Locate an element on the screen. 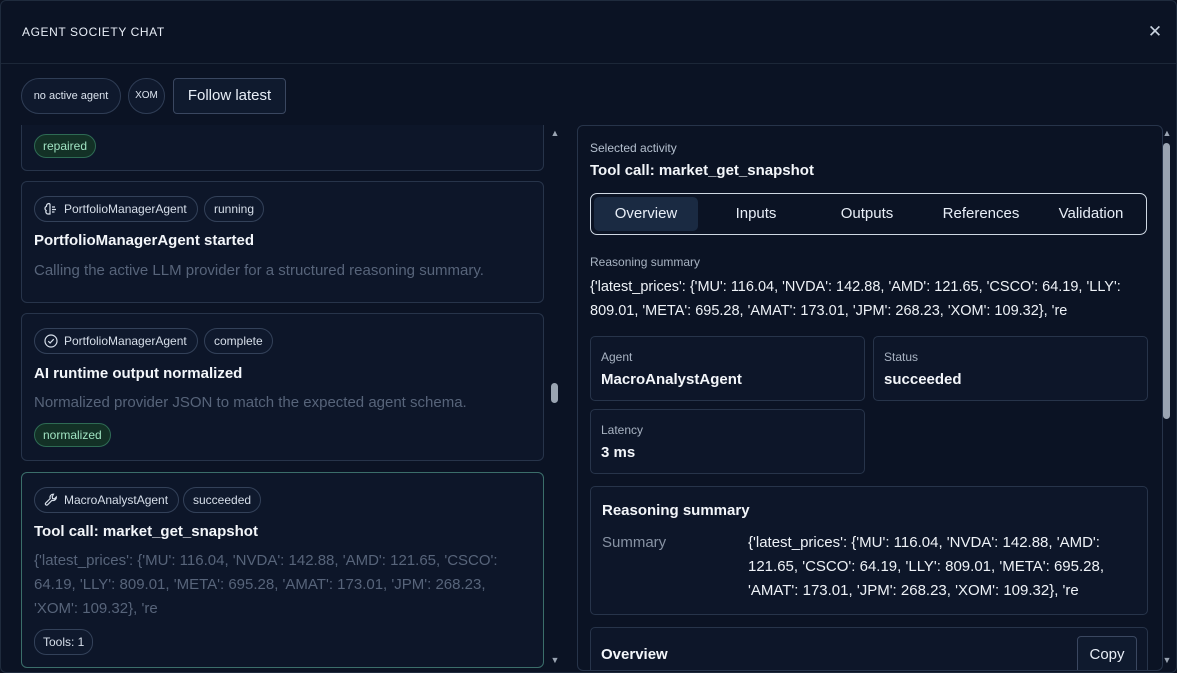  agent-field-value: MacroAnalystAgent is located at coordinates (671, 379).